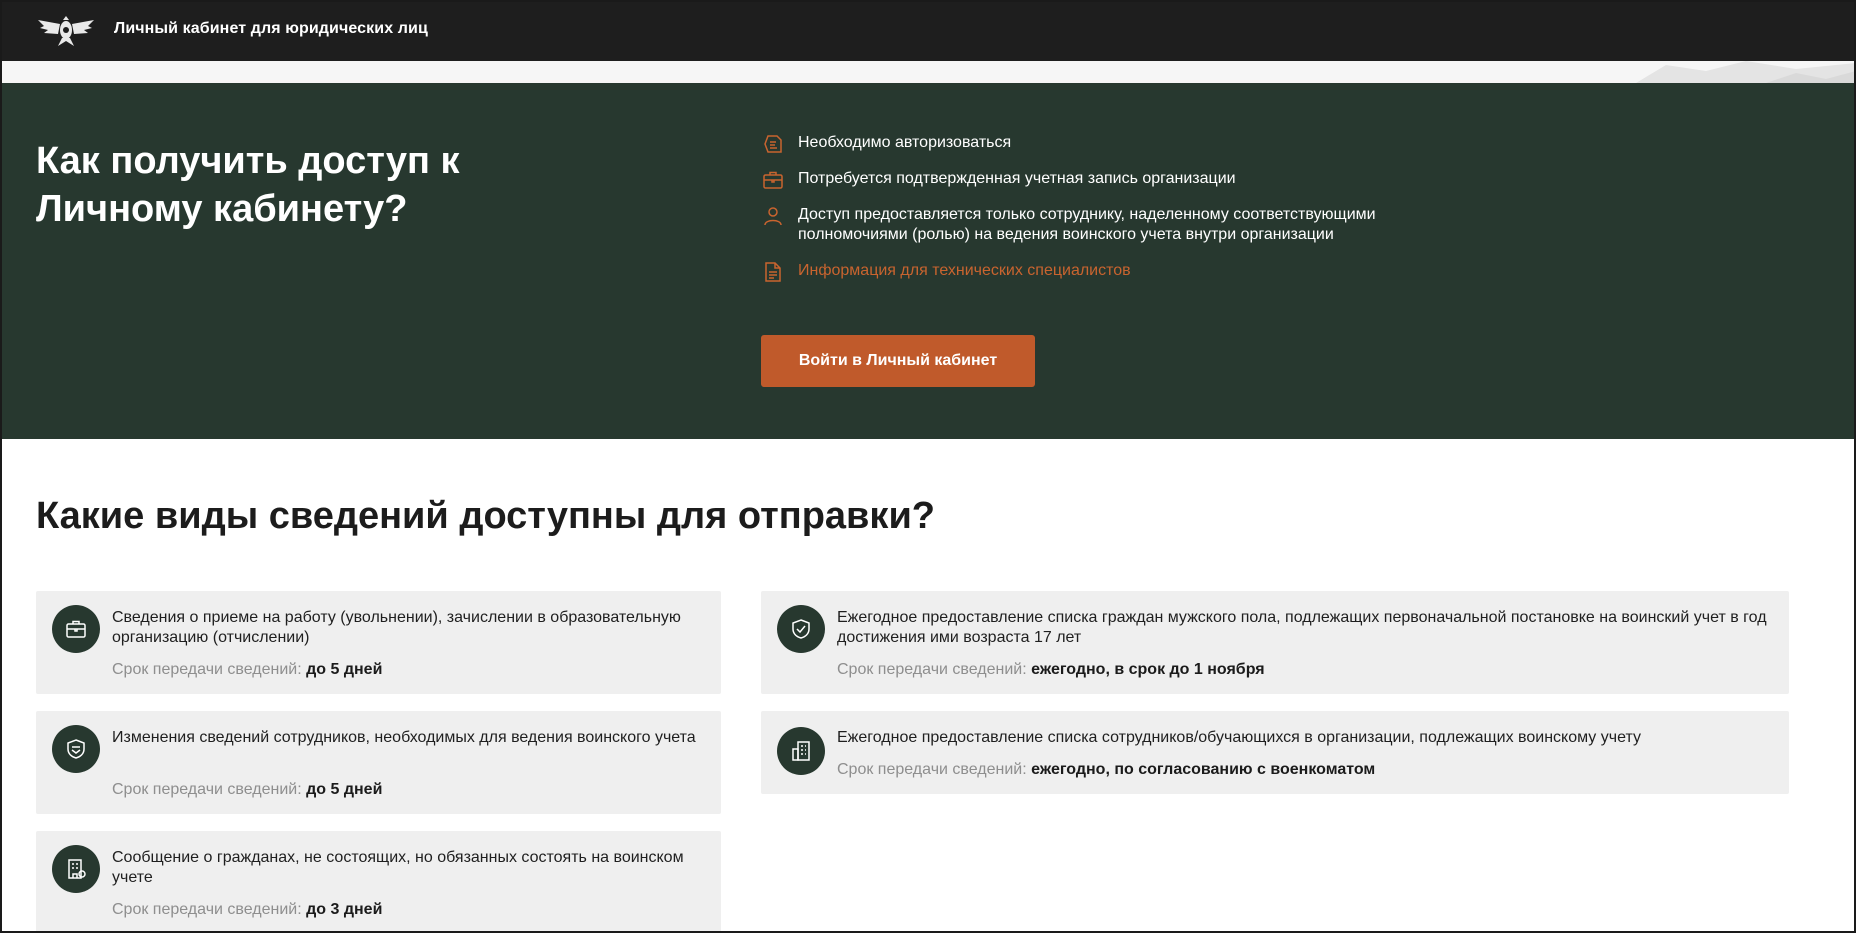 The height and width of the screenshot is (933, 1856). What do you see at coordinates (1746, 72) in the screenshot?
I see `decorative-pattern-icon` at bounding box center [1746, 72].